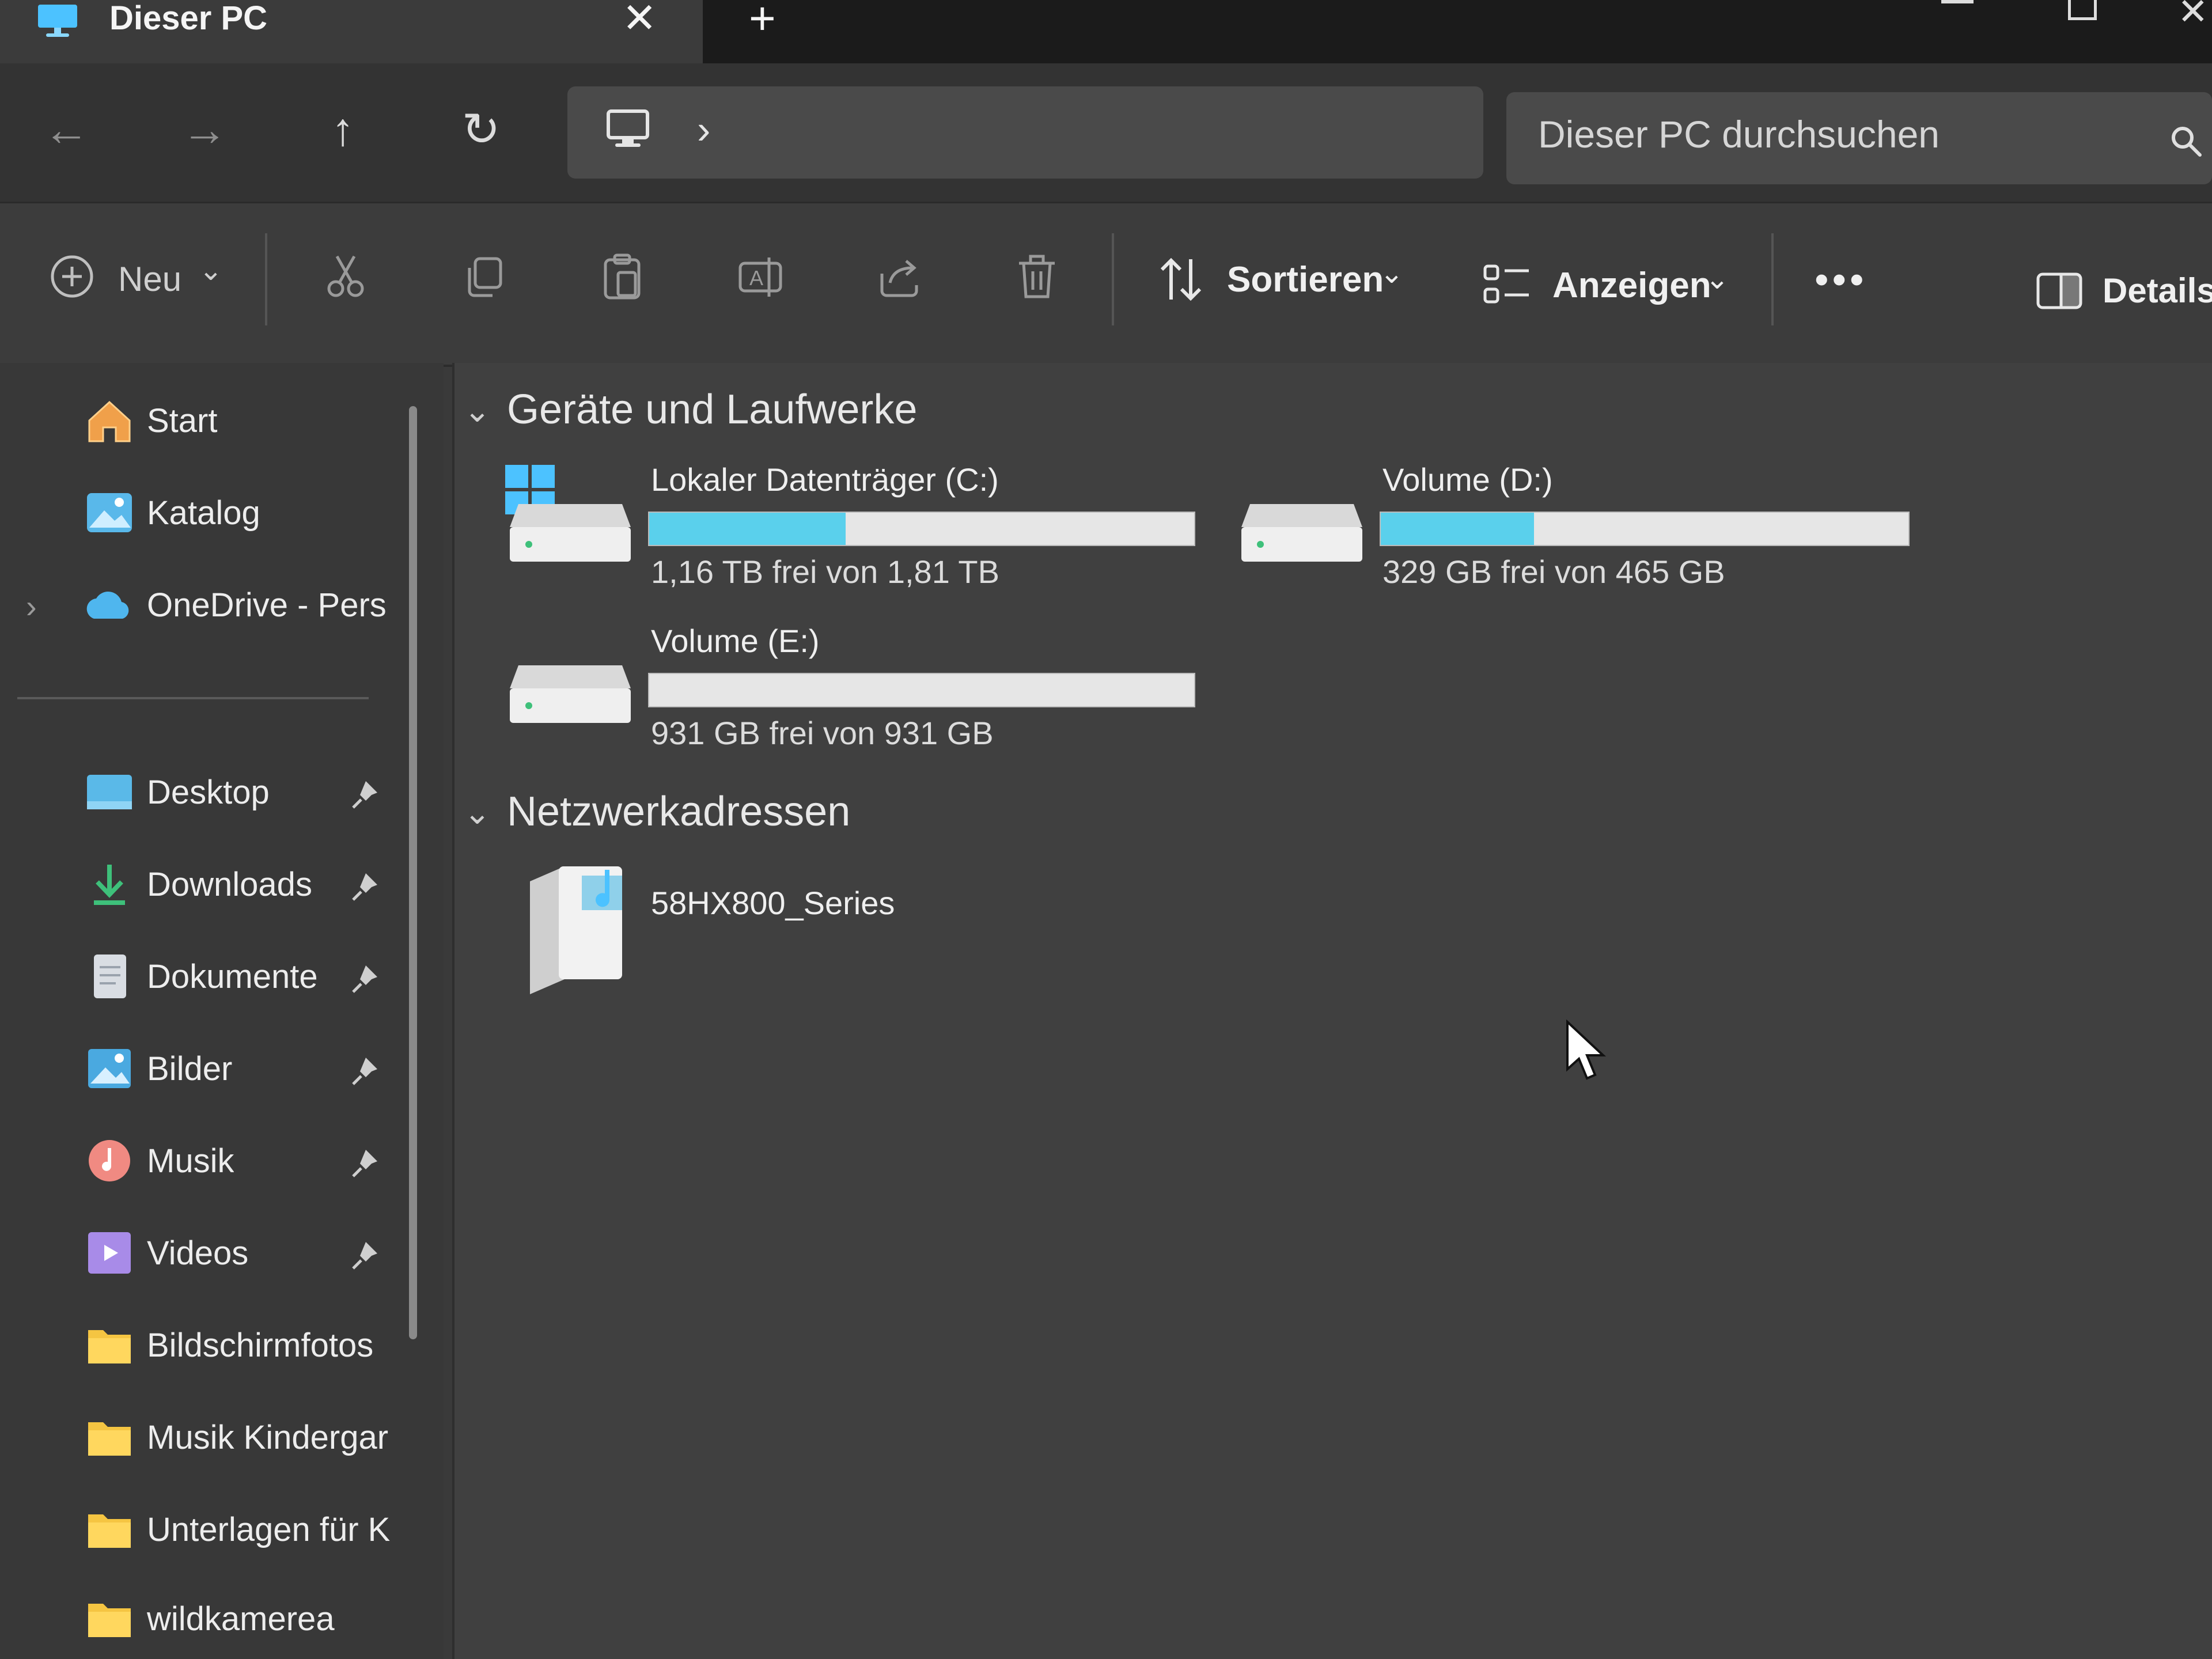  Describe the element at coordinates (109, 1253) in the screenshot. I see `videos-icon` at that location.